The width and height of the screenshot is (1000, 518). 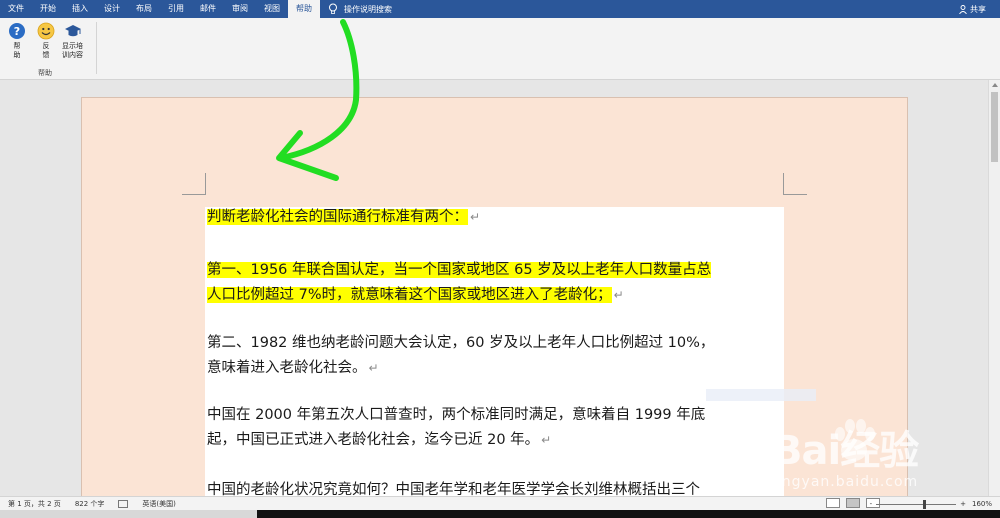 What do you see at coordinates (500, 49) in the screenshot?
I see `ribbon-panel: ? 帮 助 反 馈 显示培 训内容 帮助` at bounding box center [500, 49].